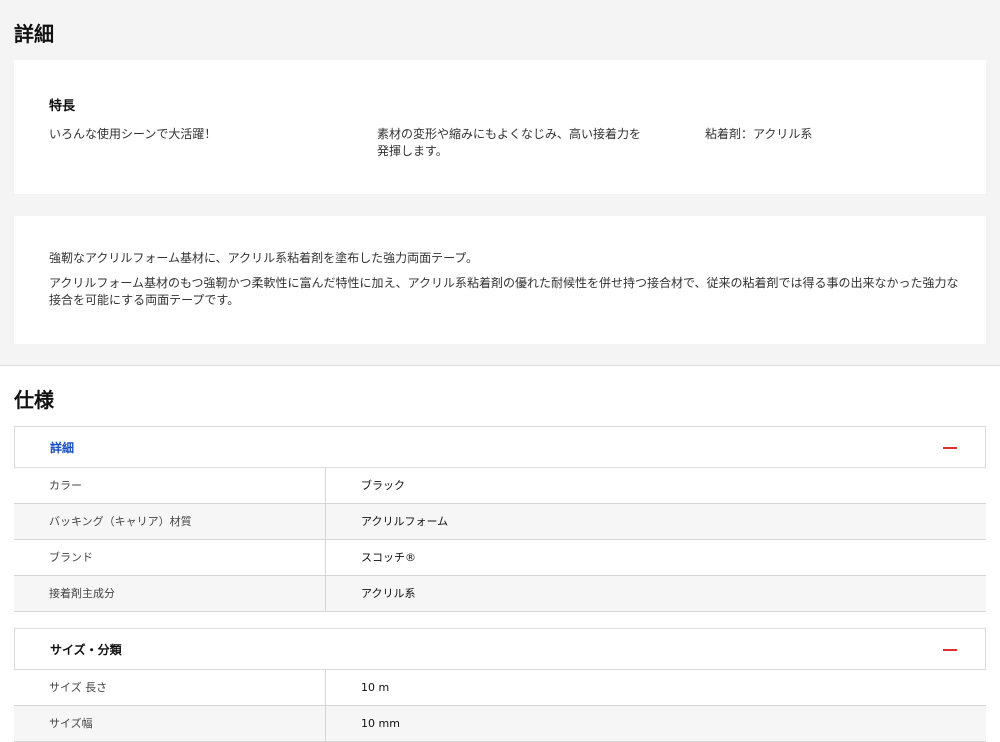  I want to click on table-row: カラー ブラック, so click(500, 486).